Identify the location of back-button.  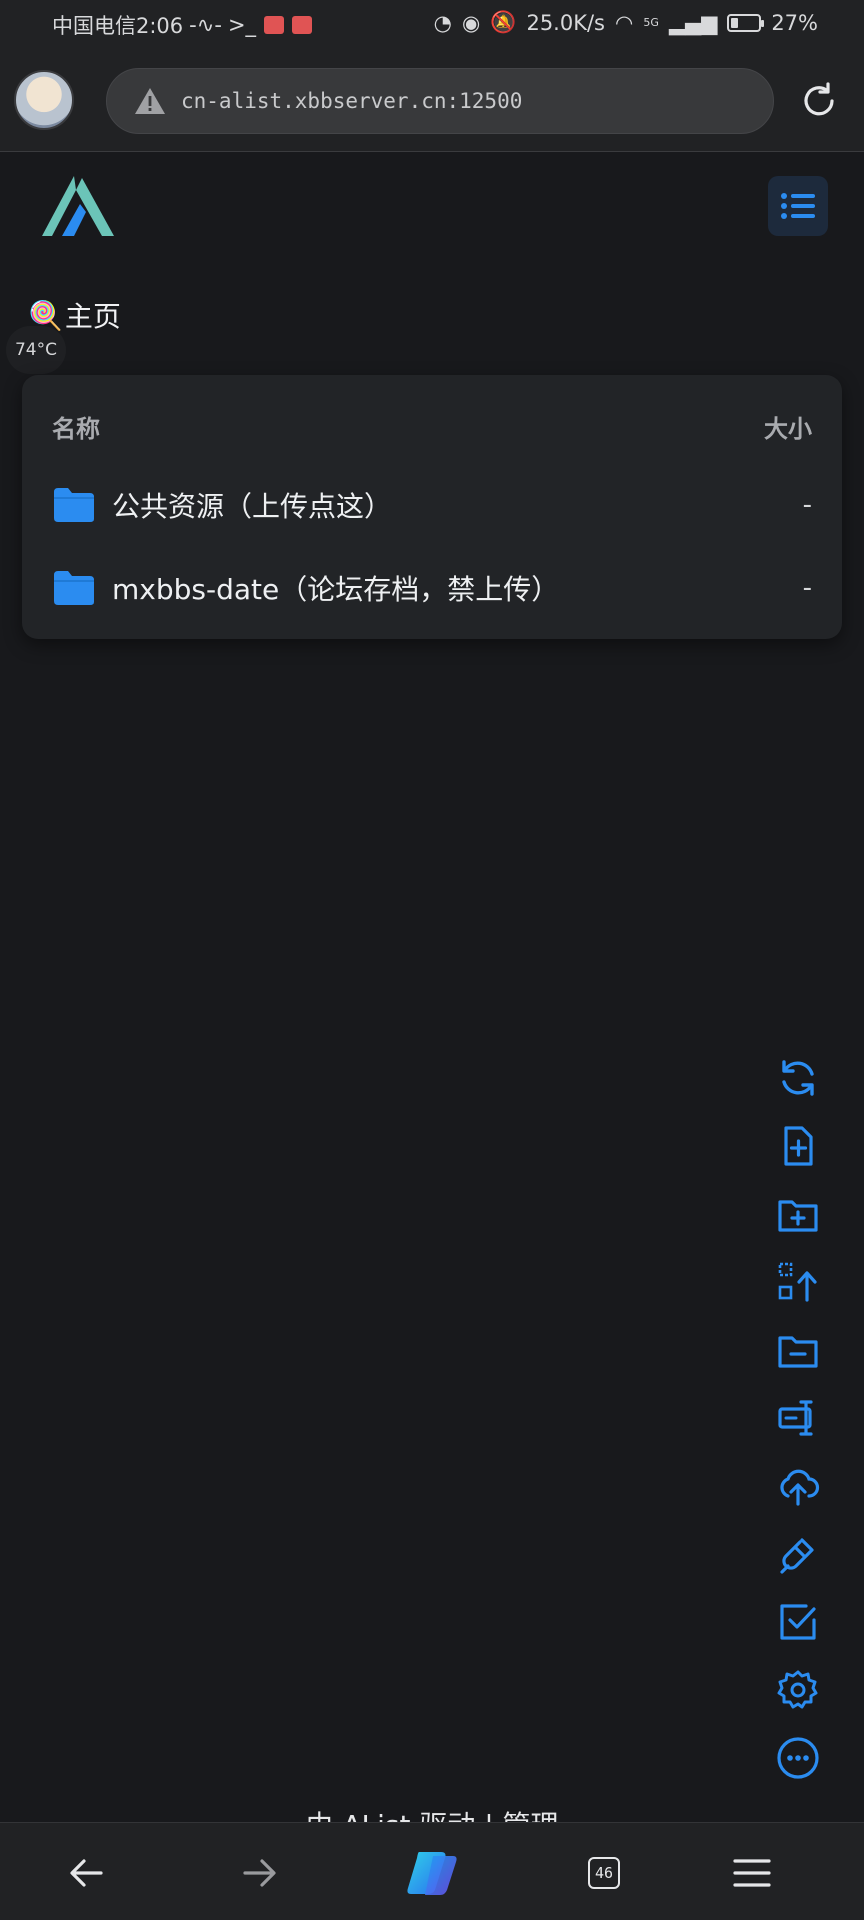
(86, 1873).